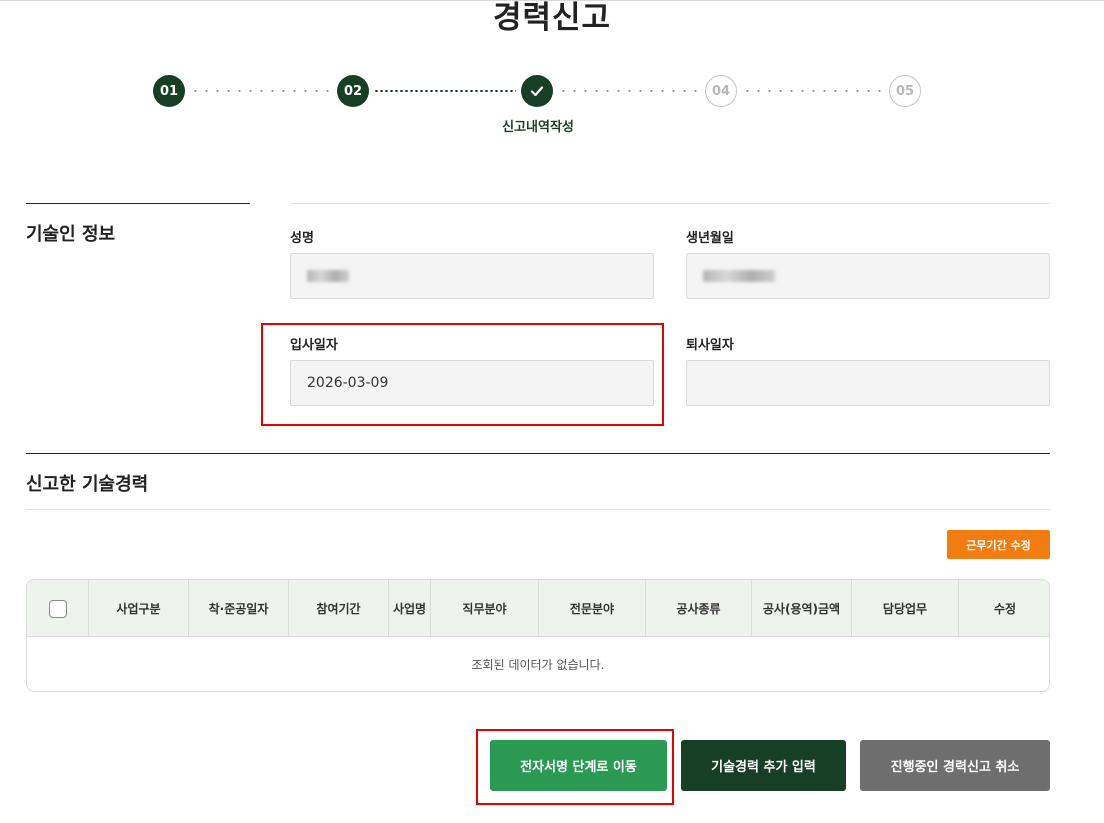  Describe the element at coordinates (763, 765) in the screenshot. I see `add-career-button: 기술경력 추가 입력` at that location.